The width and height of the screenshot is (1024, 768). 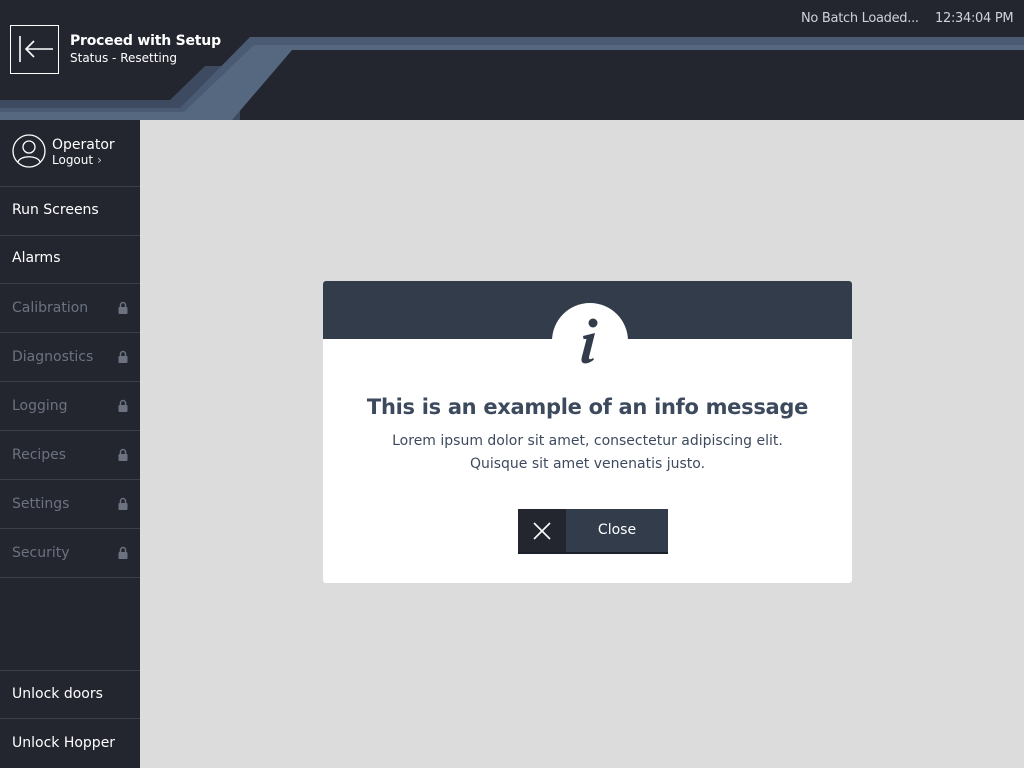 I want to click on sidebar-item-diagnostics: Diagnostics, so click(x=70, y=357).